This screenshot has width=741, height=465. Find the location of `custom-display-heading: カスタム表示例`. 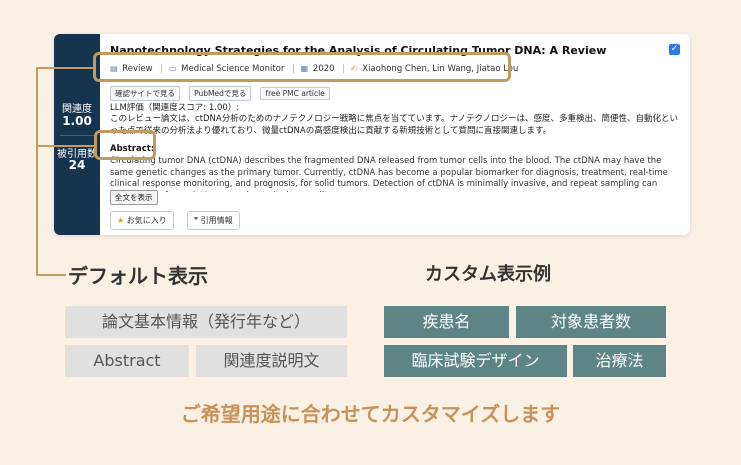

custom-display-heading: カスタム表示例 is located at coordinates (488, 274).